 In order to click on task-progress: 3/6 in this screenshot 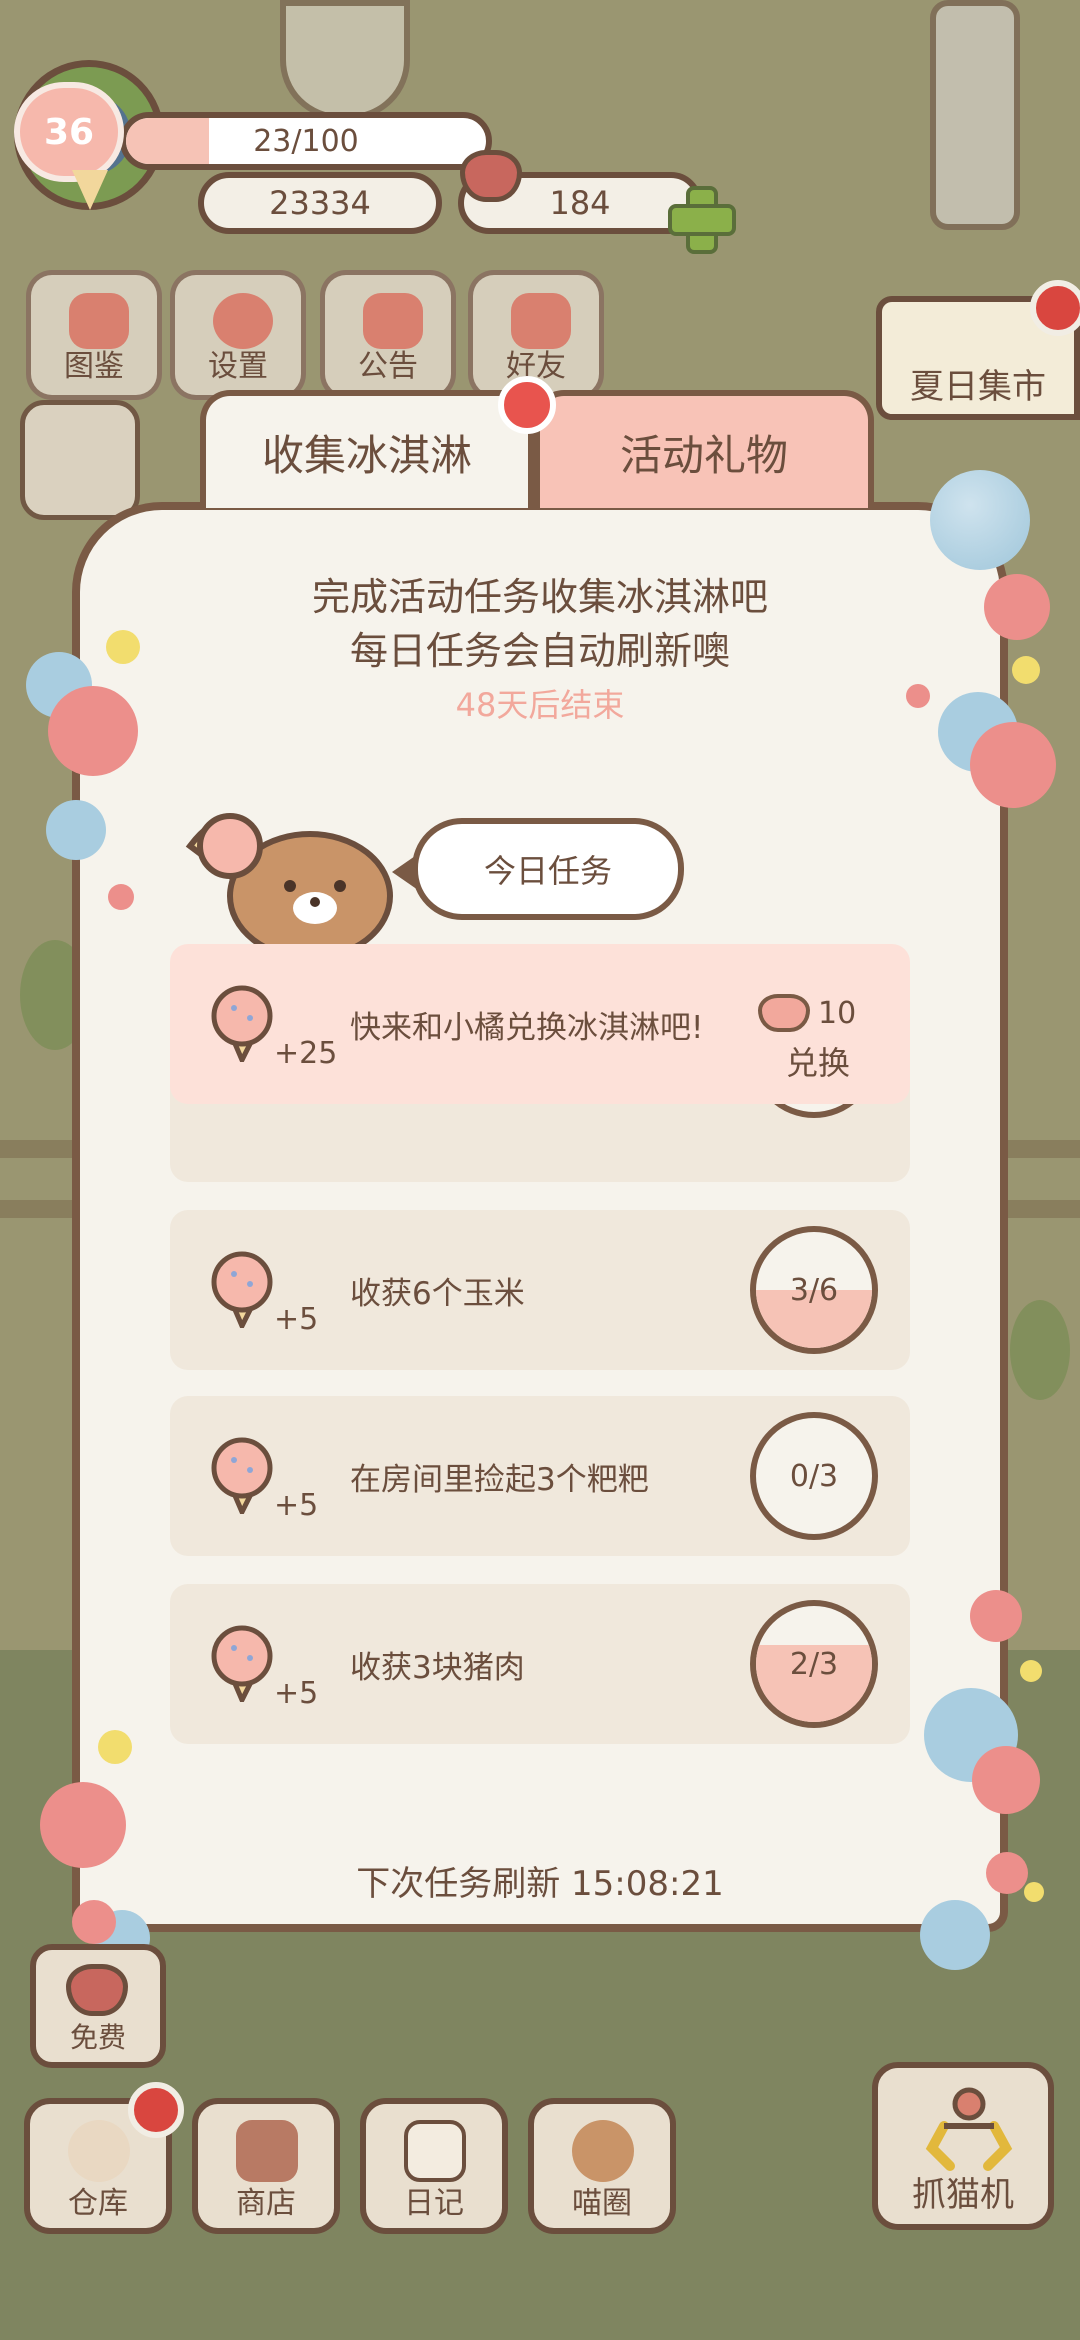, I will do `click(814, 1290)`.